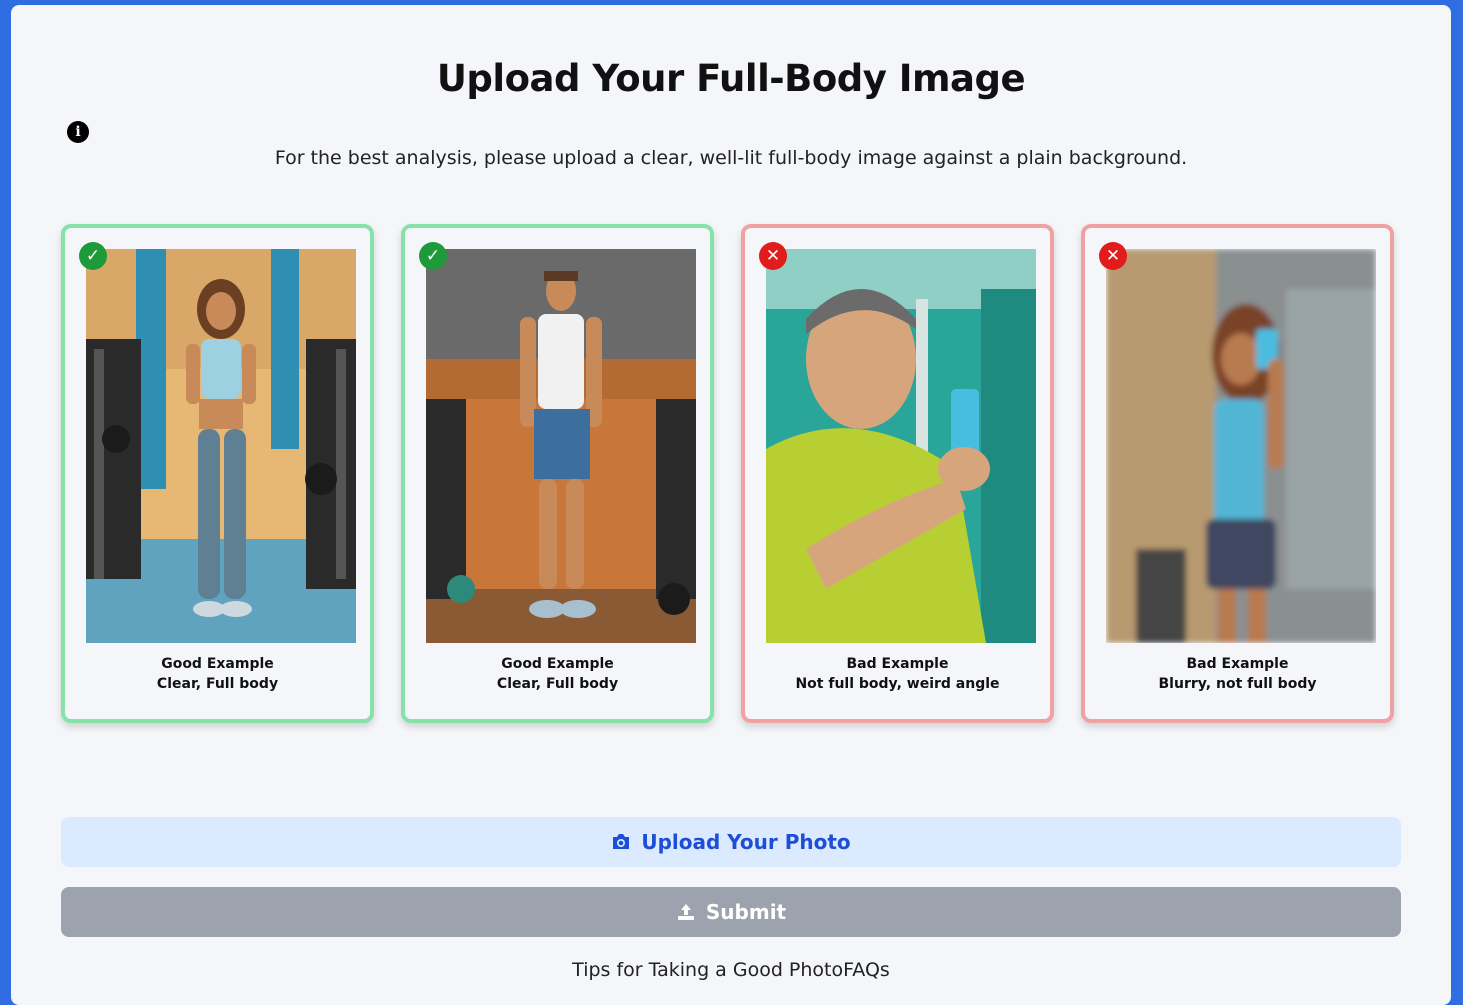 This screenshot has width=1463, height=1005. What do you see at coordinates (746, 842) in the screenshot?
I see `upload-photo-label: Upload Your Photo` at bounding box center [746, 842].